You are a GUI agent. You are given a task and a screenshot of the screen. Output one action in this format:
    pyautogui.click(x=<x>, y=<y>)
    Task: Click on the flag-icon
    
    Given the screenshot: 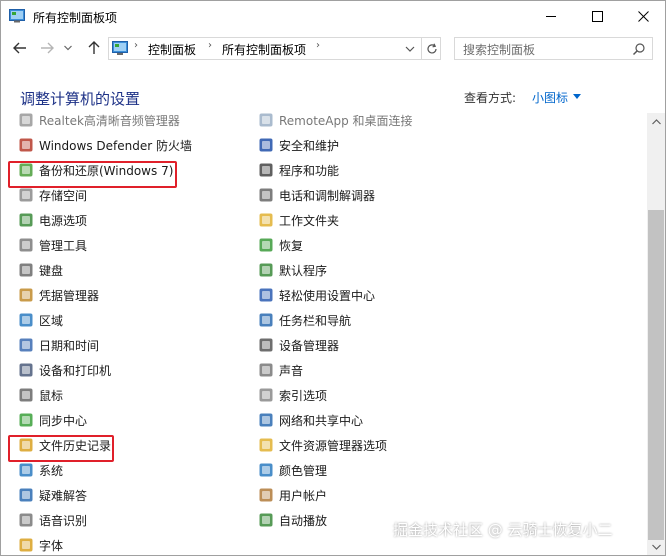 What is the action you would take?
    pyautogui.click(x=266, y=145)
    